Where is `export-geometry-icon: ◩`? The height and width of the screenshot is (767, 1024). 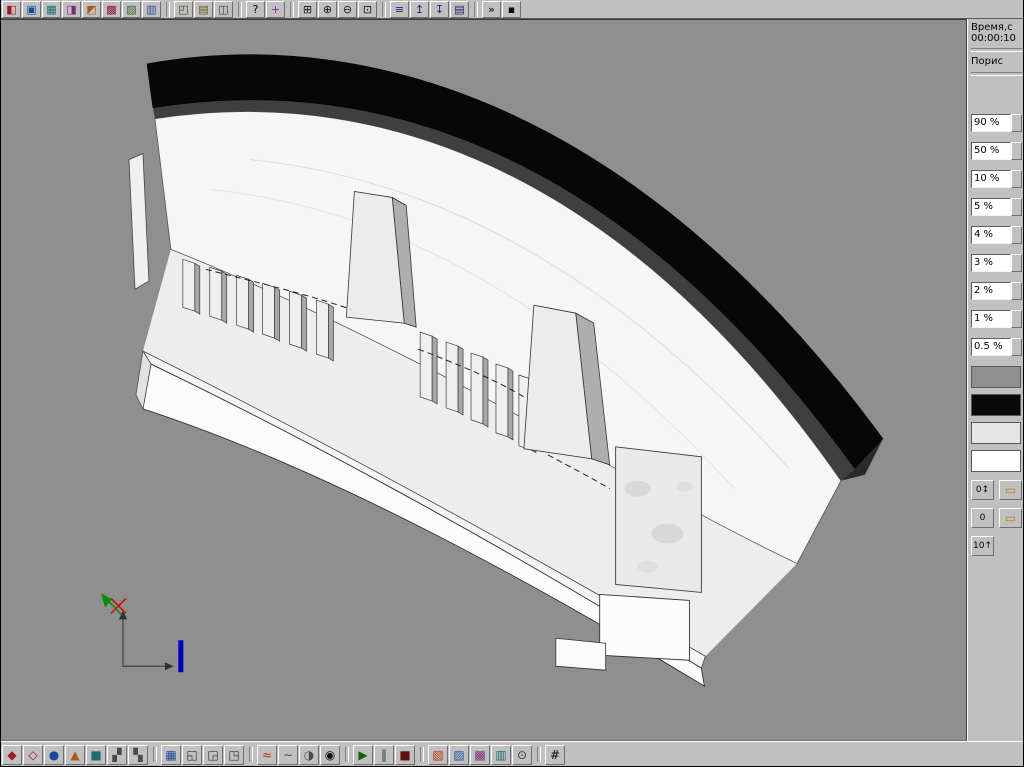 export-geometry-icon: ◩ is located at coordinates (91, 9).